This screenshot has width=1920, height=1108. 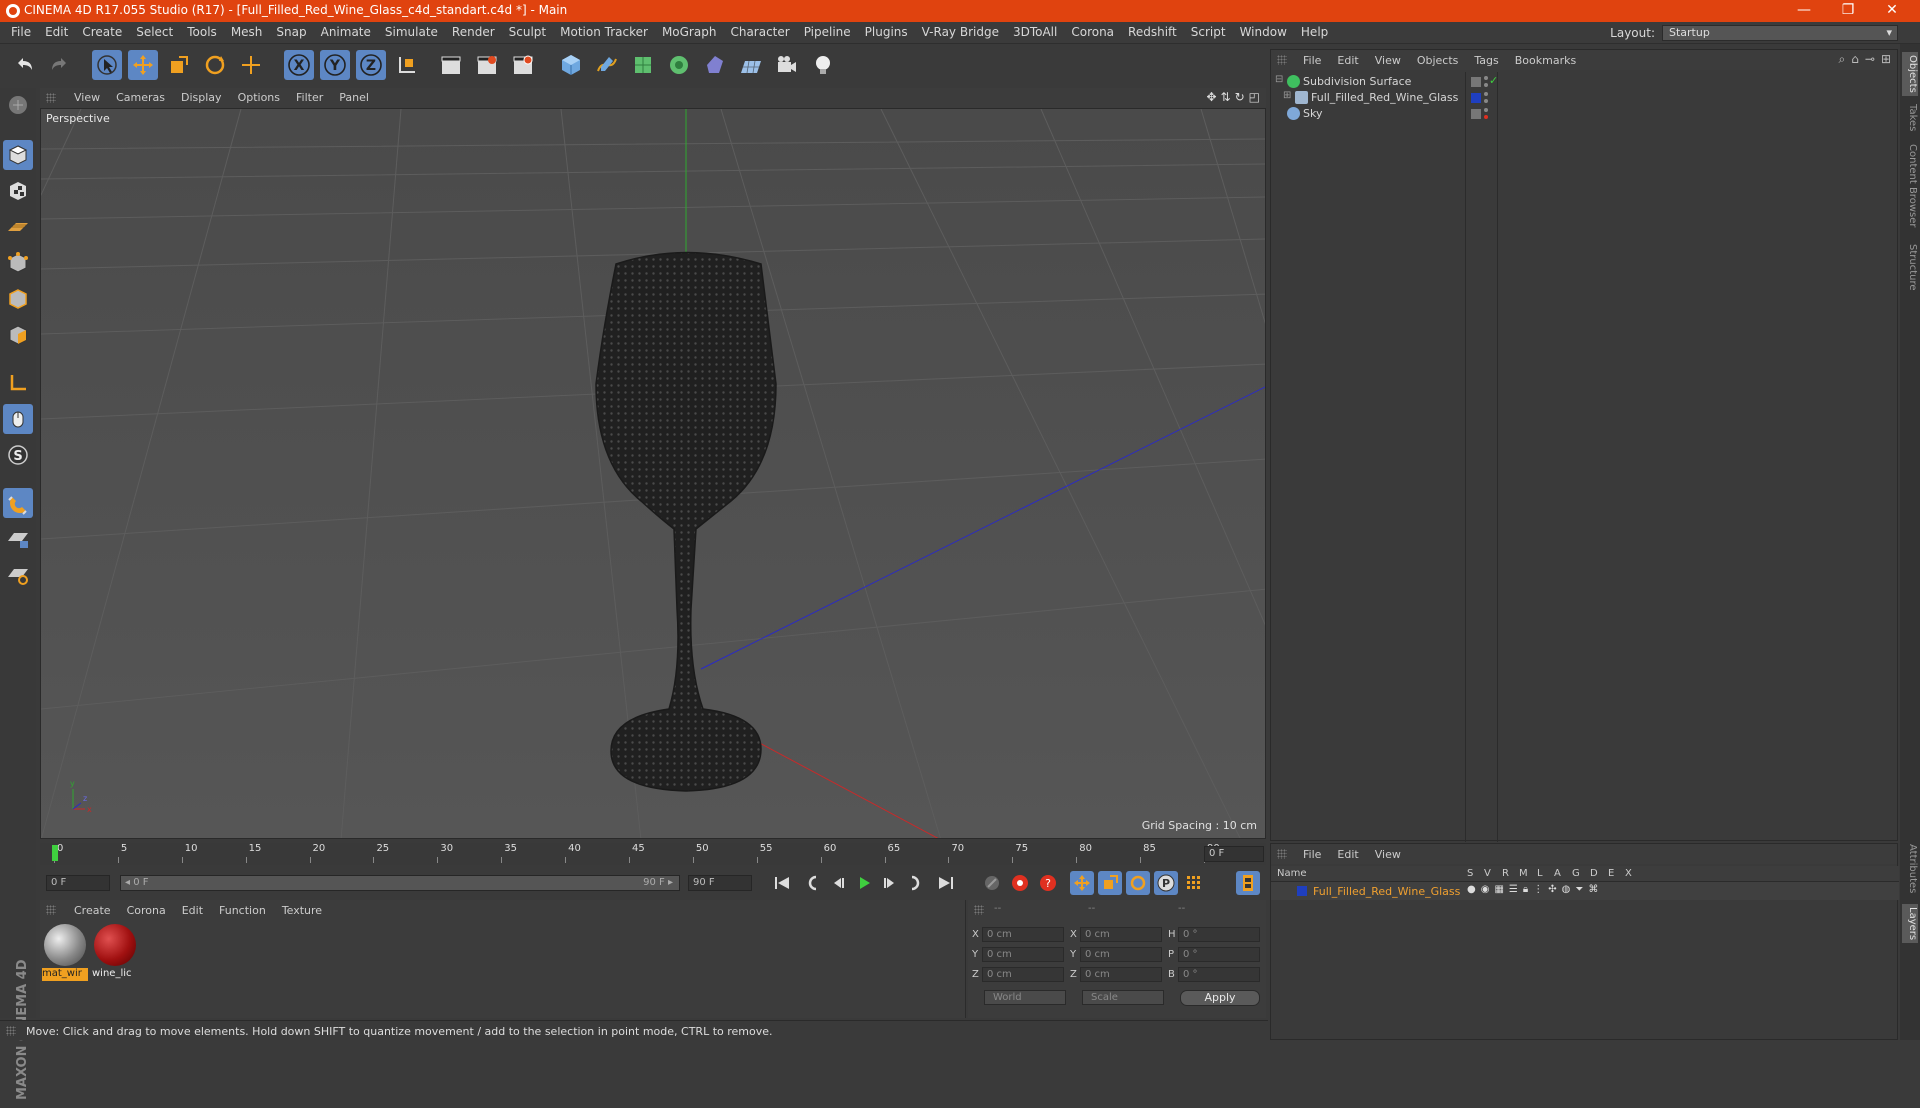 I want to click on expressions-toggle-icon: ⏷, so click(x=1579, y=889).